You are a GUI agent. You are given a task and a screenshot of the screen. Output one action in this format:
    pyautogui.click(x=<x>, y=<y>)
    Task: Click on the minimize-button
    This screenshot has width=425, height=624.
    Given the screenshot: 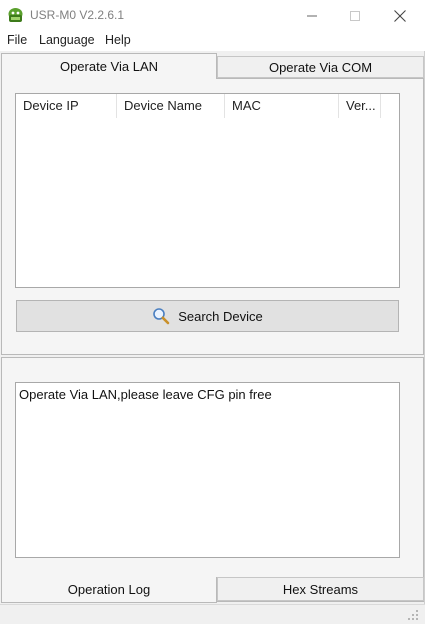 What is the action you would take?
    pyautogui.click(x=312, y=15)
    